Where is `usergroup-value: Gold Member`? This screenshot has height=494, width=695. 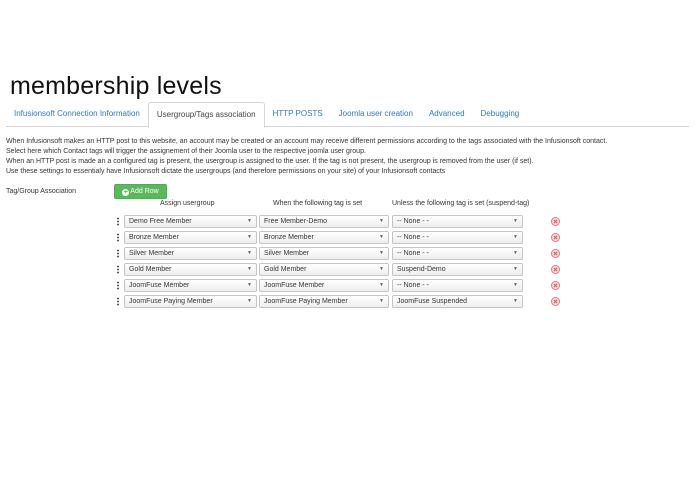 usergroup-value: Gold Member is located at coordinates (150, 269).